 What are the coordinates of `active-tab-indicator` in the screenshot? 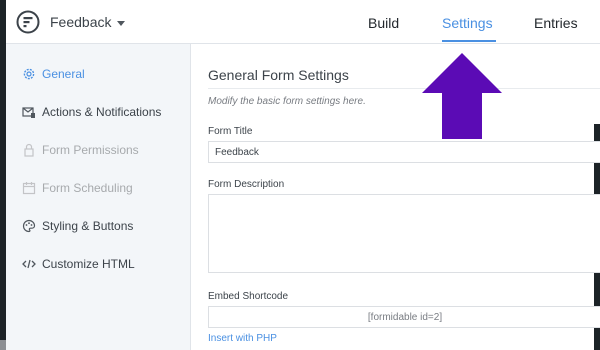 It's located at (469, 41).